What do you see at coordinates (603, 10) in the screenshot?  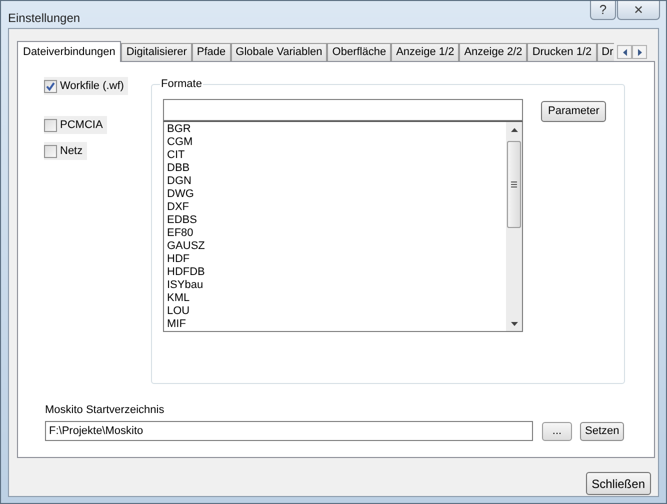 I see `help-button: ?` at bounding box center [603, 10].